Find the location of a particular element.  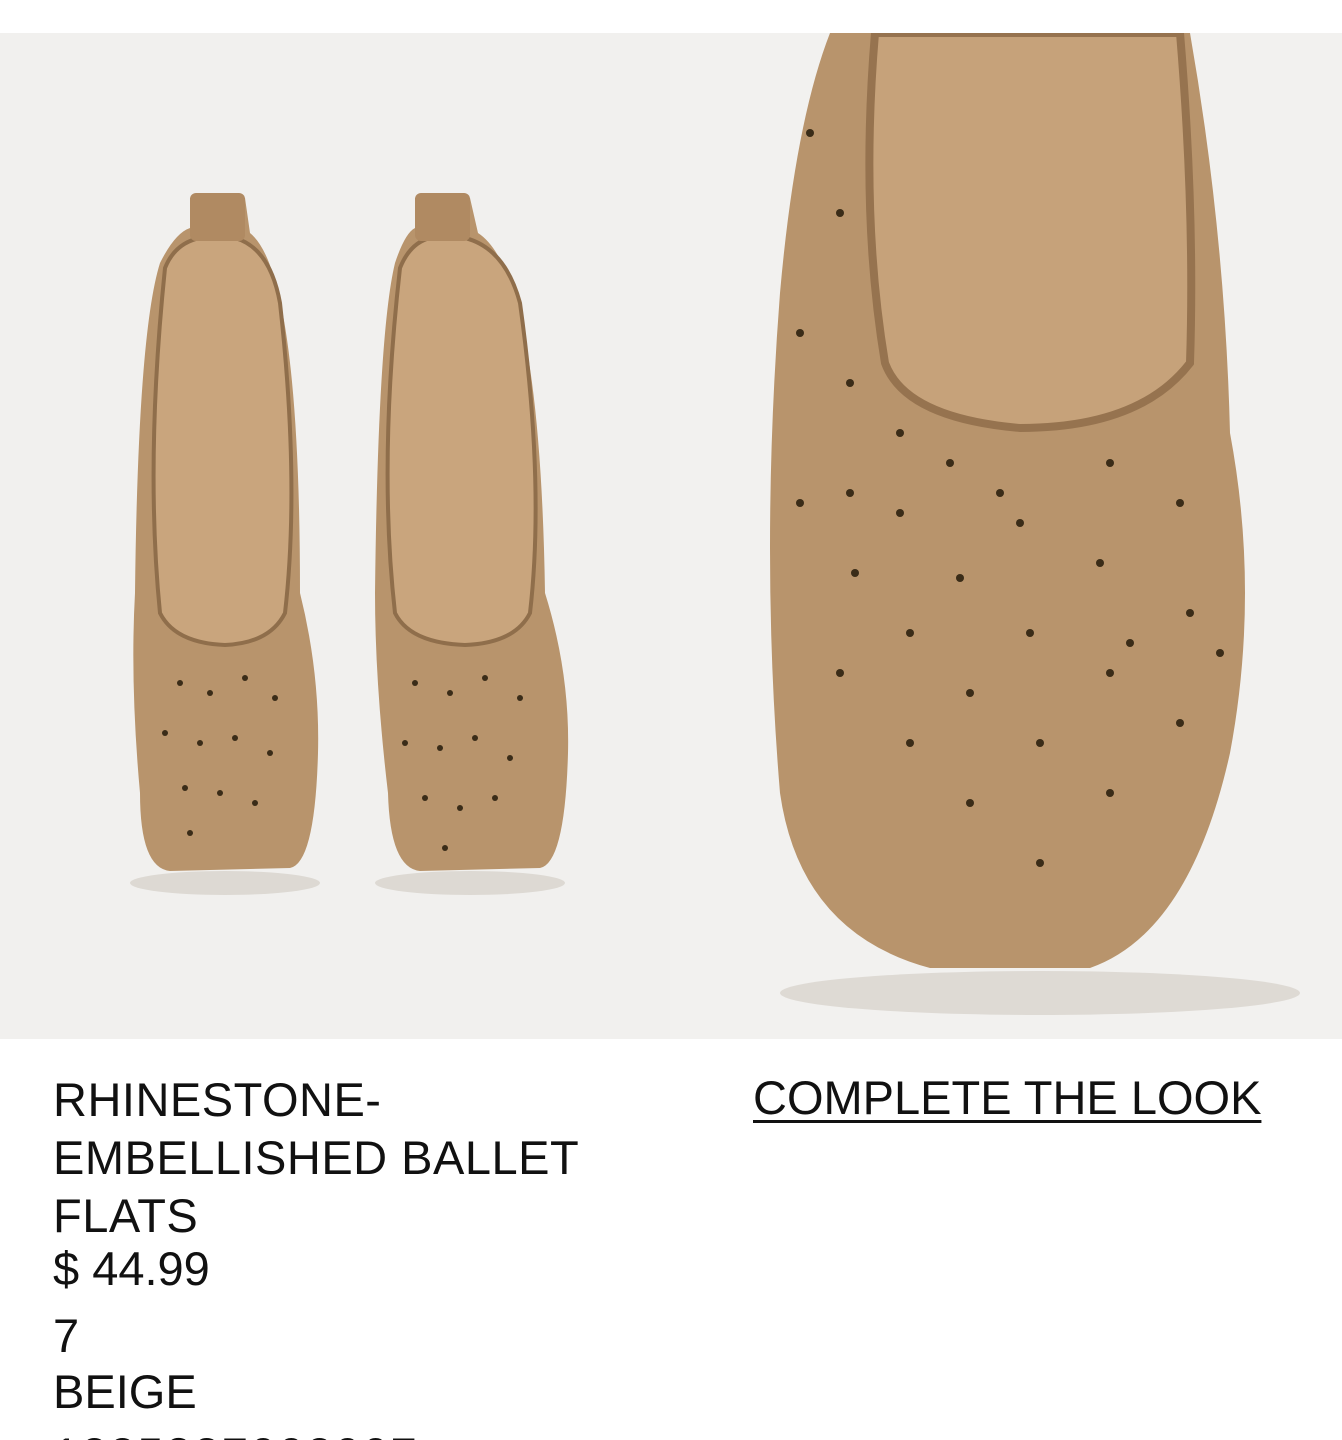

product-size: 7 is located at coordinates (66, 1335).